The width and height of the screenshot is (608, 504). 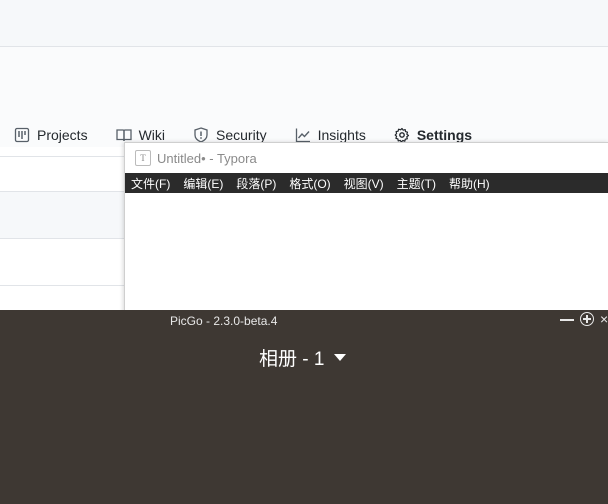 I want to click on album-selector: 相册 - 1, so click(x=303, y=357).